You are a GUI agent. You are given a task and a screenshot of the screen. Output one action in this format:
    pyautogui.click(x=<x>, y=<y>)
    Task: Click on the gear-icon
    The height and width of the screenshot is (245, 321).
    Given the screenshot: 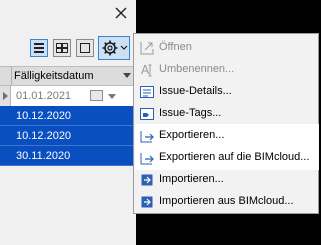 What is the action you would take?
    pyautogui.click(x=115, y=48)
    